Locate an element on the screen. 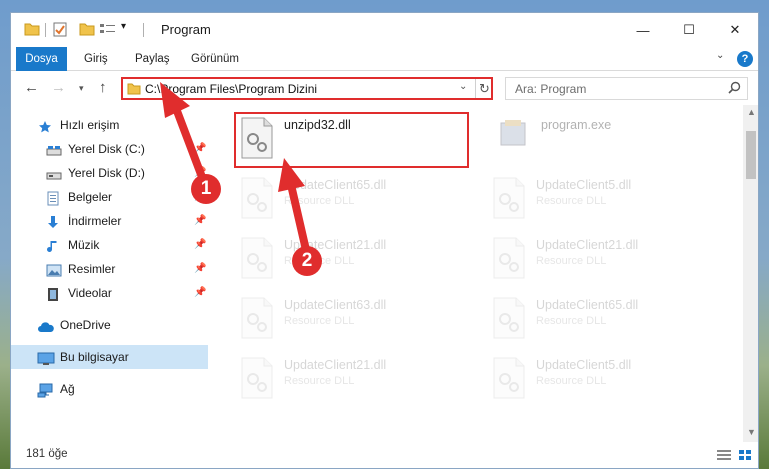  callout-badge-2: 2 is located at coordinates (307, 261).